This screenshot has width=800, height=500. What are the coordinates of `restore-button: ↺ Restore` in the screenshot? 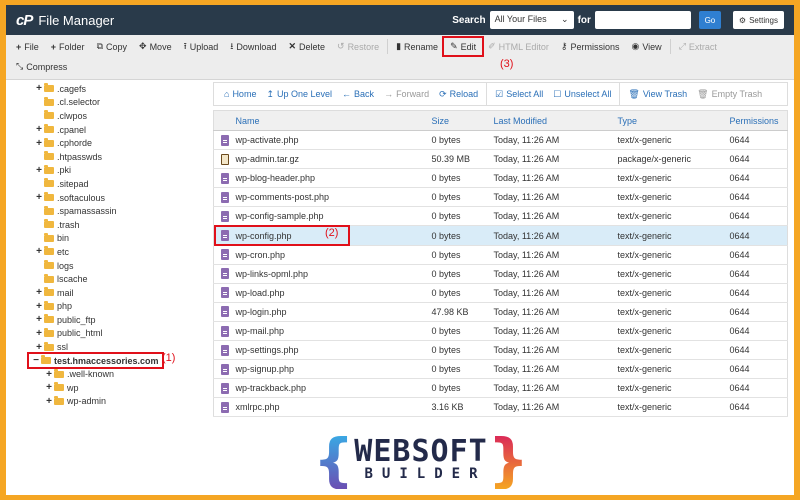 It's located at (358, 46).